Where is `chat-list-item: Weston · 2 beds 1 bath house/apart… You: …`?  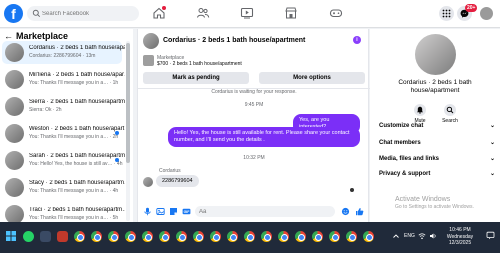 chat-list-item: Weston · 2 beds 1 bath house/apart… You: … is located at coordinates (63, 133).